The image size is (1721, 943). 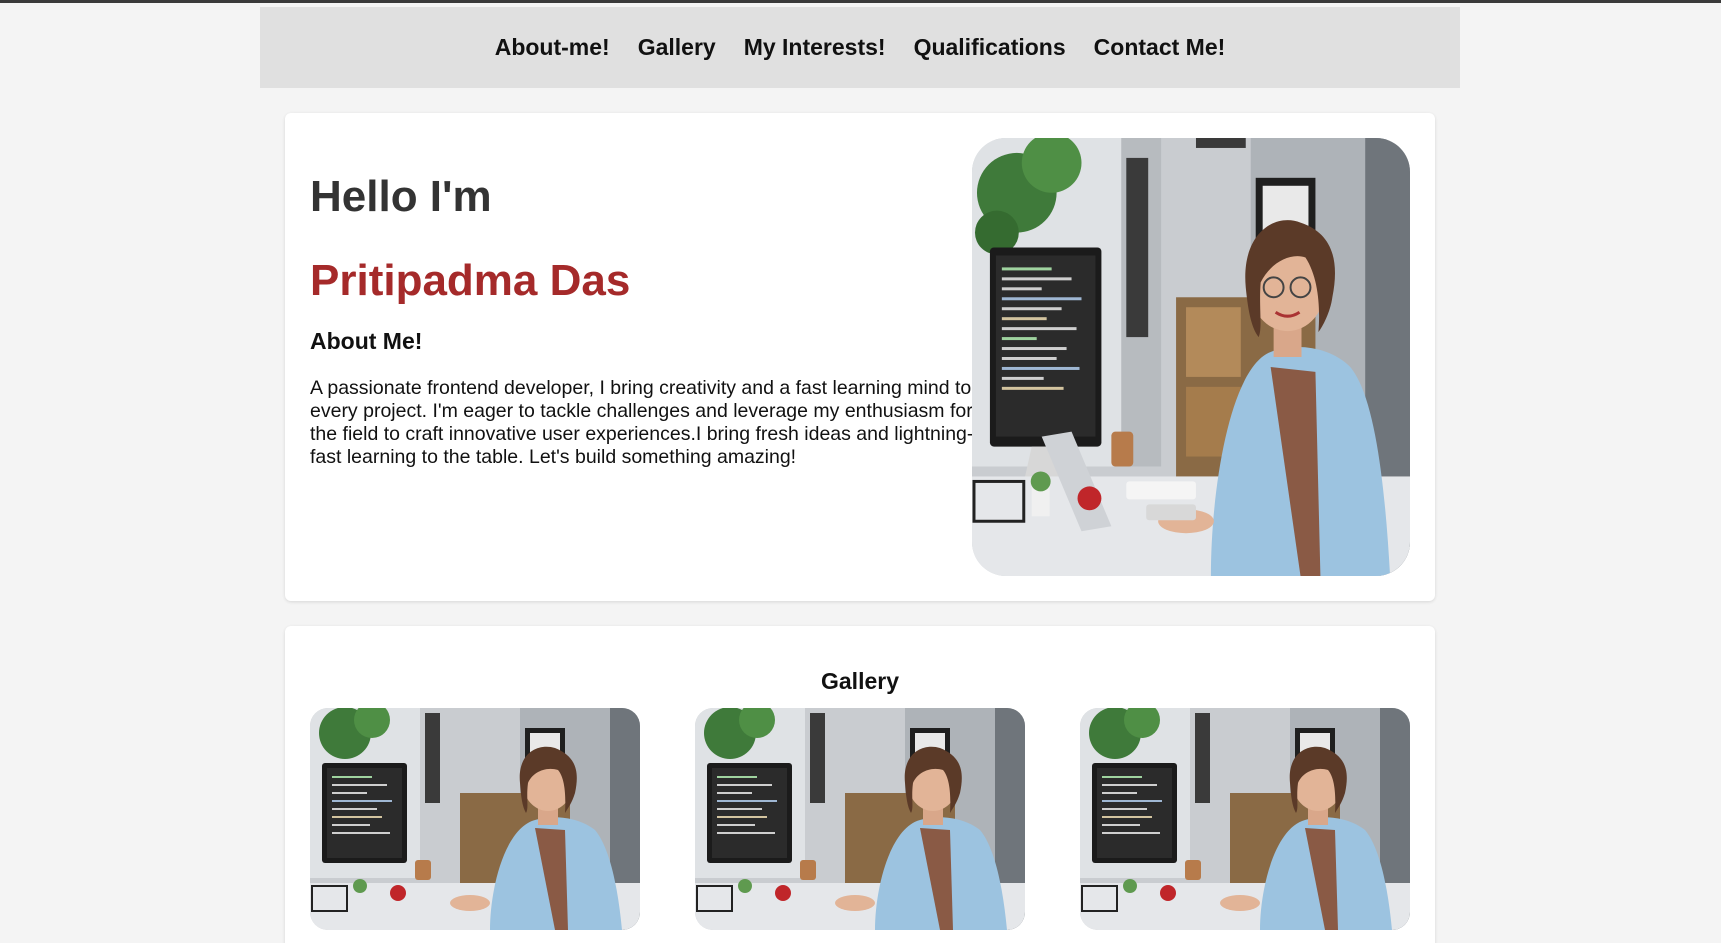 What do you see at coordinates (1160, 47) in the screenshot?
I see `nav-link-contact-me: Contact Me!` at bounding box center [1160, 47].